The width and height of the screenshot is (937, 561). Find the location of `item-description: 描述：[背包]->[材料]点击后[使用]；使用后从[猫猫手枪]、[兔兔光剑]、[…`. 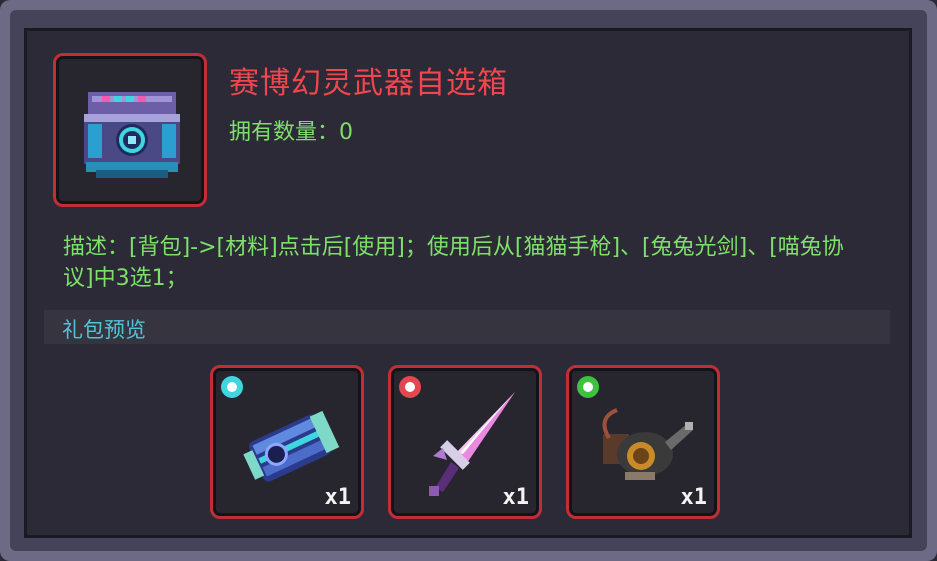

item-description: 描述：[背包]->[材料]点击后[使用]；使用后从[猫猫手枪]、[兔兔光剑]、[… is located at coordinates (453, 263).